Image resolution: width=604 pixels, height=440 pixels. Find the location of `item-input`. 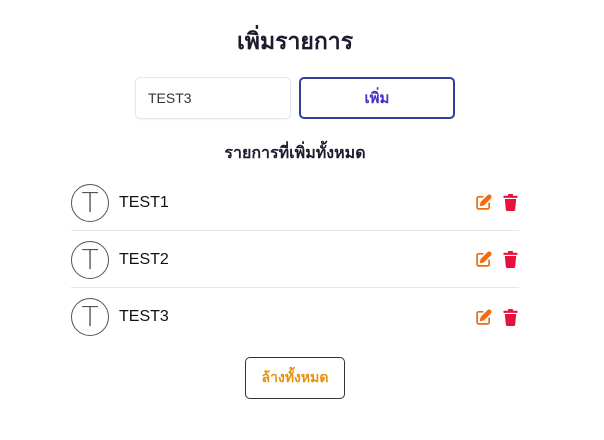

item-input is located at coordinates (213, 98).